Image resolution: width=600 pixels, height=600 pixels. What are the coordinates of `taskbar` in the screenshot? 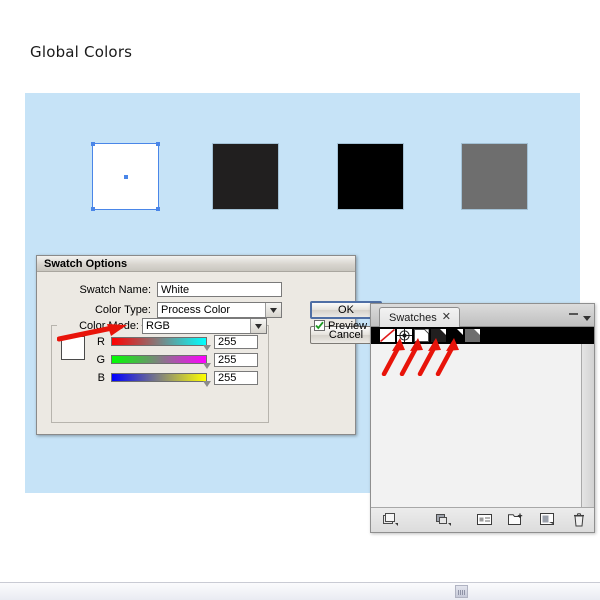 It's located at (300, 591).